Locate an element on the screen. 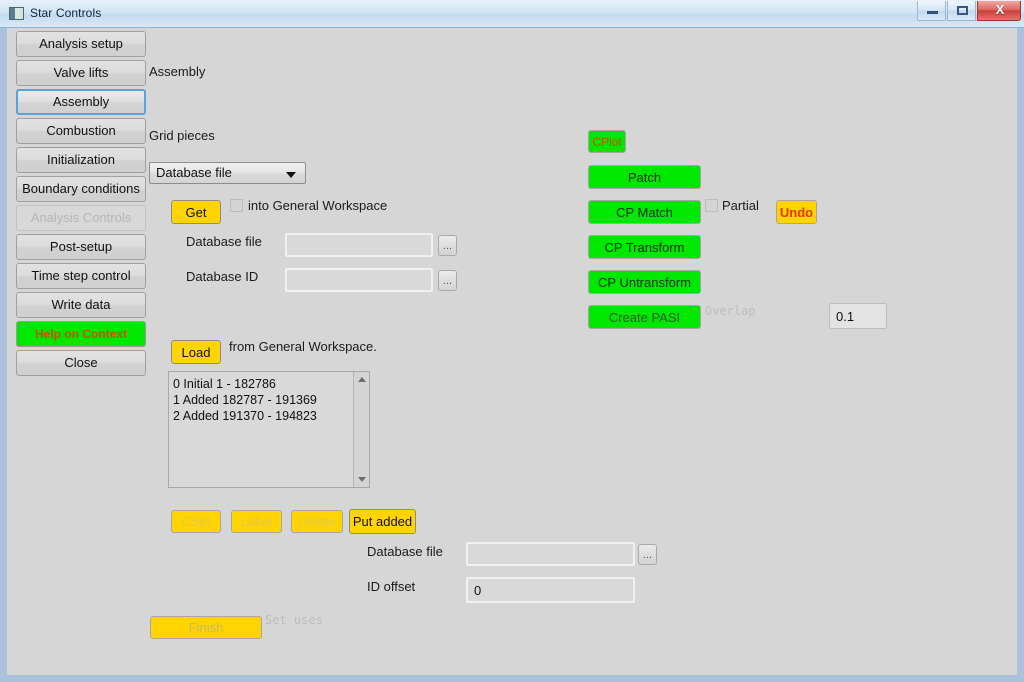 This screenshot has width=1024, height=682. close-button: X is located at coordinates (999, 11).